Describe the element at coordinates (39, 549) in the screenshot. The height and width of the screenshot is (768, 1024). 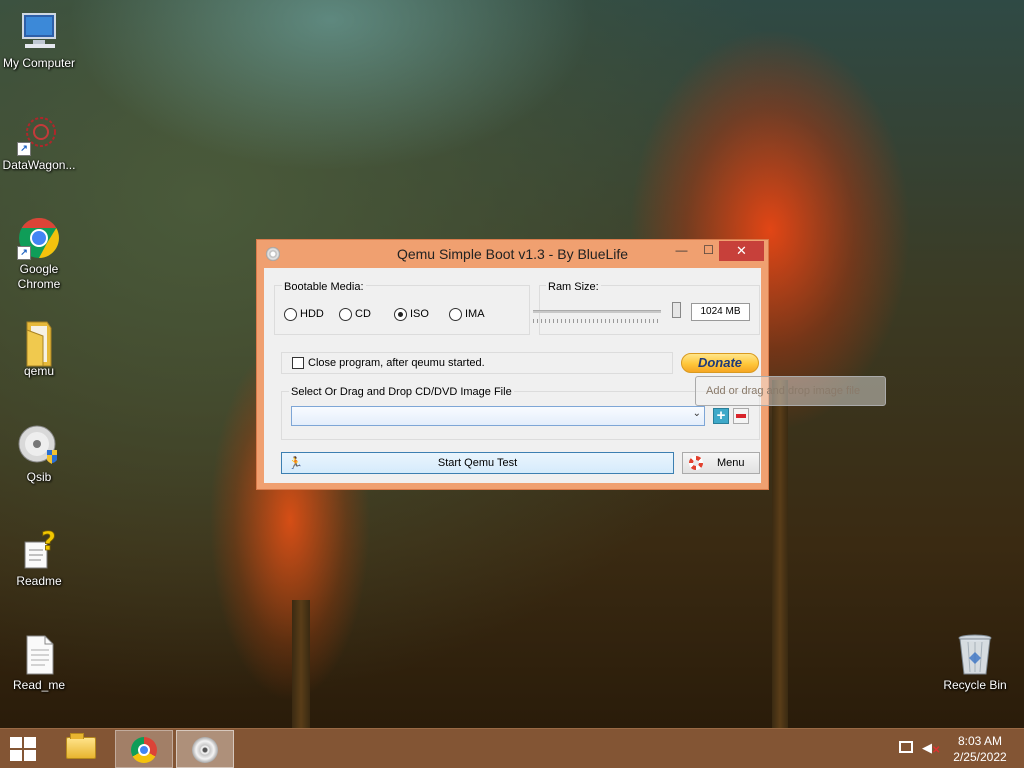
I see `help-document-icon: ?` at that location.